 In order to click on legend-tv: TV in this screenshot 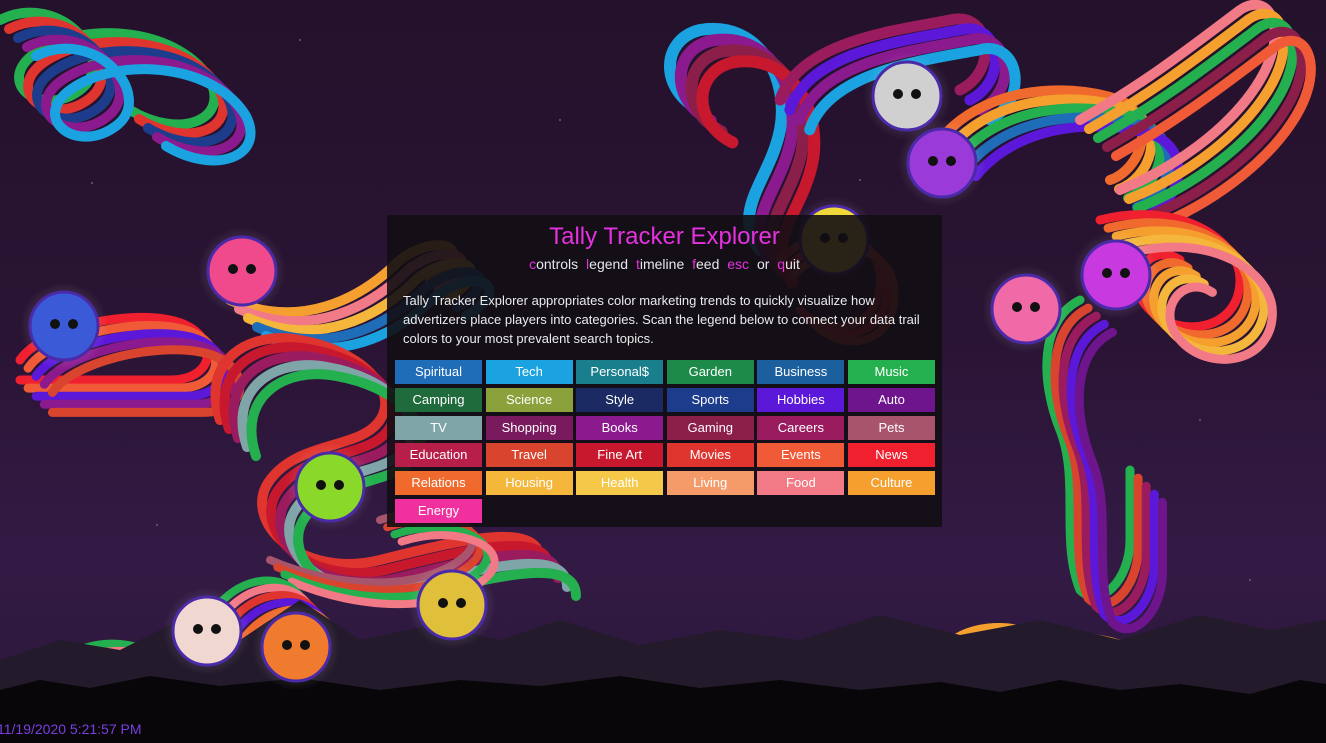, I will do `click(438, 427)`.